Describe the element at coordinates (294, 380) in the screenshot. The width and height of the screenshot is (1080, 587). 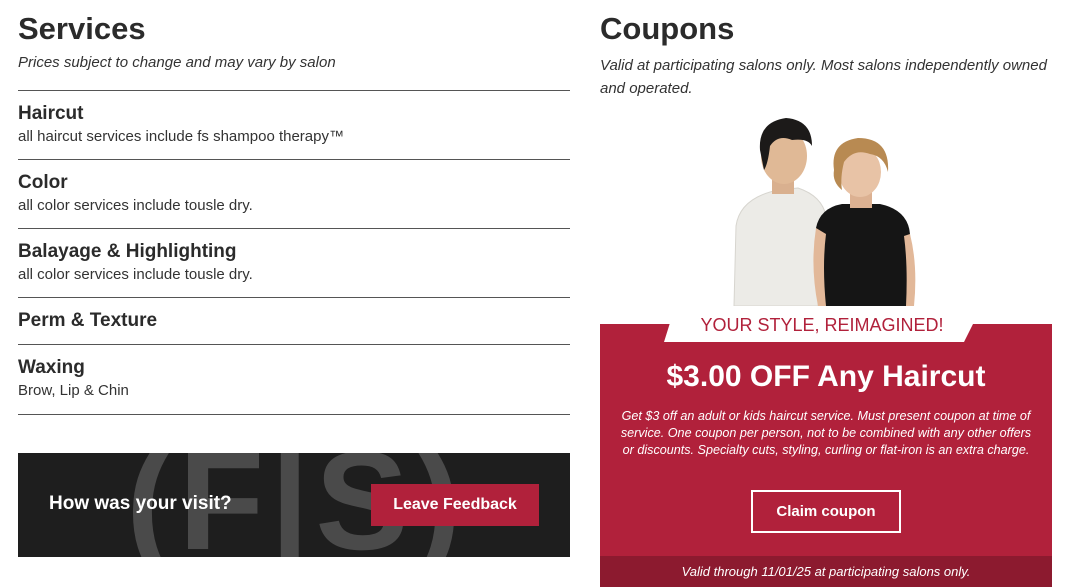
I see `service-item-waxing: Waxing Brow, Lip & Chin` at that location.